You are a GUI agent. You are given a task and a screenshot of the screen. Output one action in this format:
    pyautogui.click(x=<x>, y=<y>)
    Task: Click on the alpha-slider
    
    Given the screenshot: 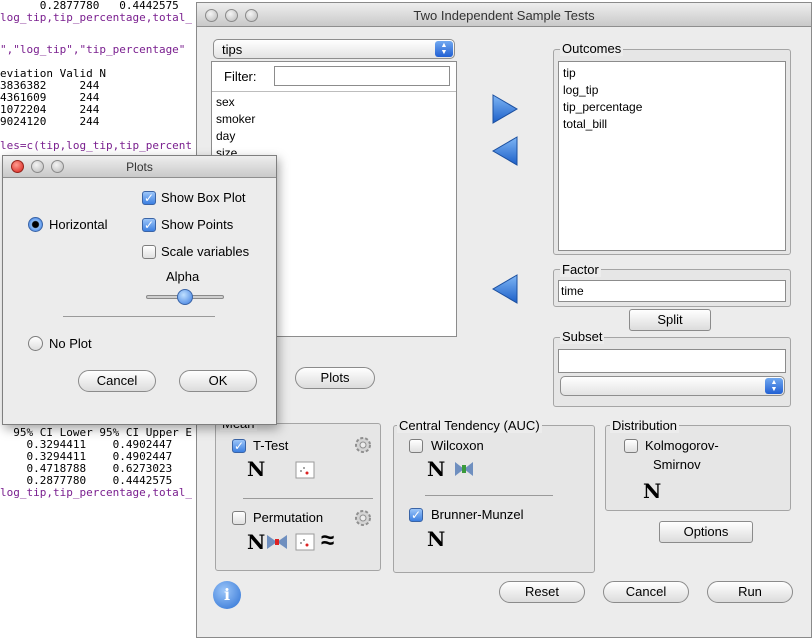 What is the action you would take?
    pyautogui.click(x=185, y=297)
    